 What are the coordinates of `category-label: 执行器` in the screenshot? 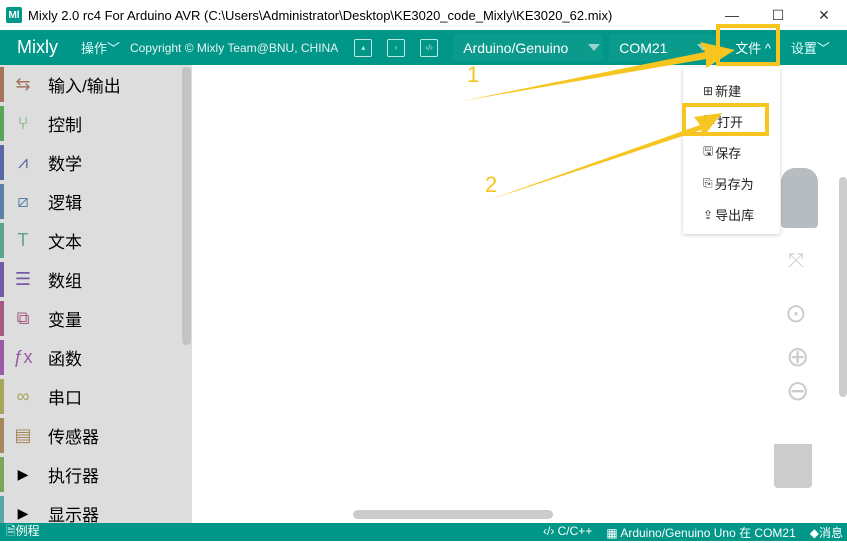 It's located at (73, 476).